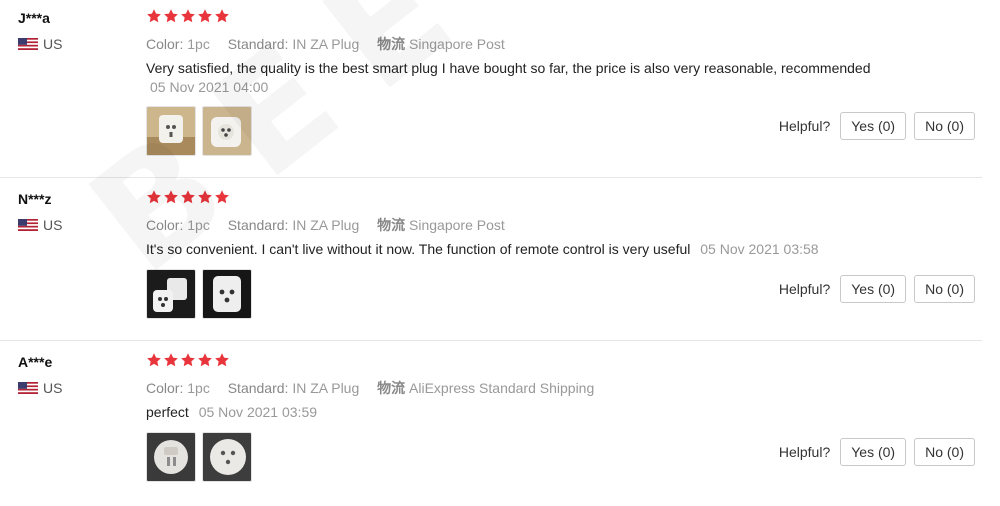 This screenshot has width=1000, height=506. I want to click on review-text-row: perfect 05 Nov 2021 03:59, so click(231, 412).